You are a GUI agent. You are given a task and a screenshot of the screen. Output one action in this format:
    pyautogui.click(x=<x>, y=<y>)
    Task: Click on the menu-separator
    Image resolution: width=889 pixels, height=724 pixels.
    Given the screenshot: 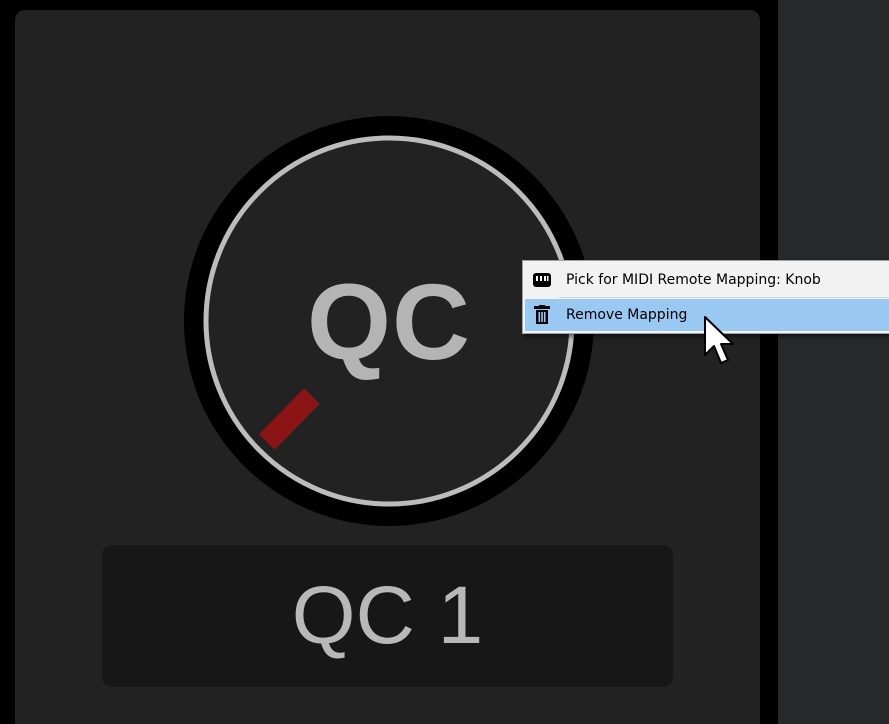 What is the action you would take?
    pyautogui.click(x=724, y=297)
    